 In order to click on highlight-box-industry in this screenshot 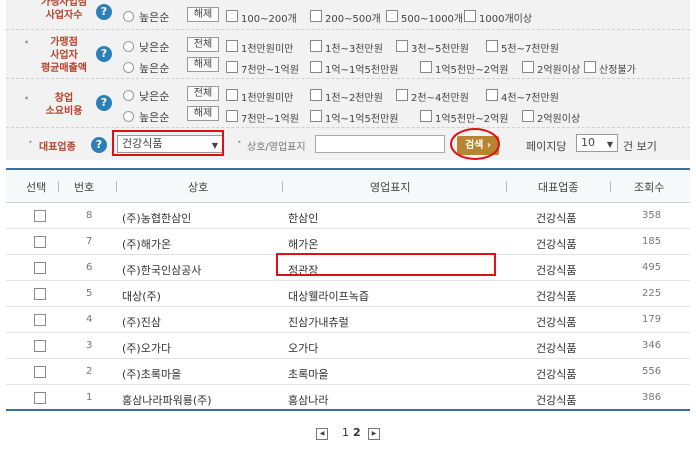, I will do `click(168, 143)`.